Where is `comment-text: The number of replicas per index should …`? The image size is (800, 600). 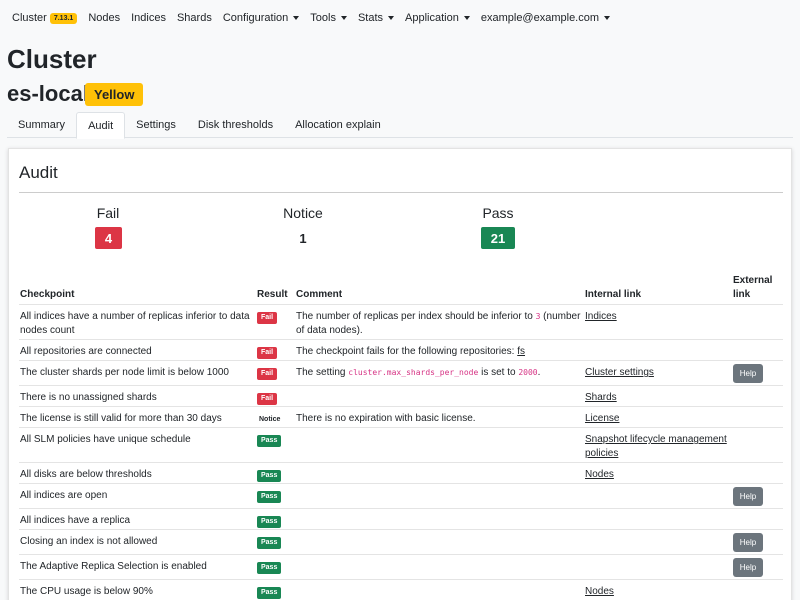
comment-text: The number of replicas per index should … is located at coordinates (416, 316).